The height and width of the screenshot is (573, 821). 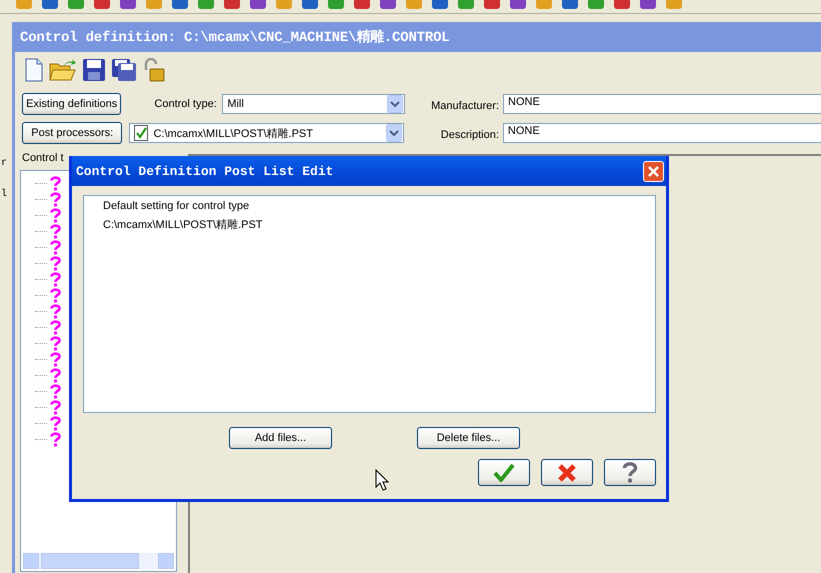 What do you see at coordinates (124, 70) in the screenshot?
I see `save-as-icon` at bounding box center [124, 70].